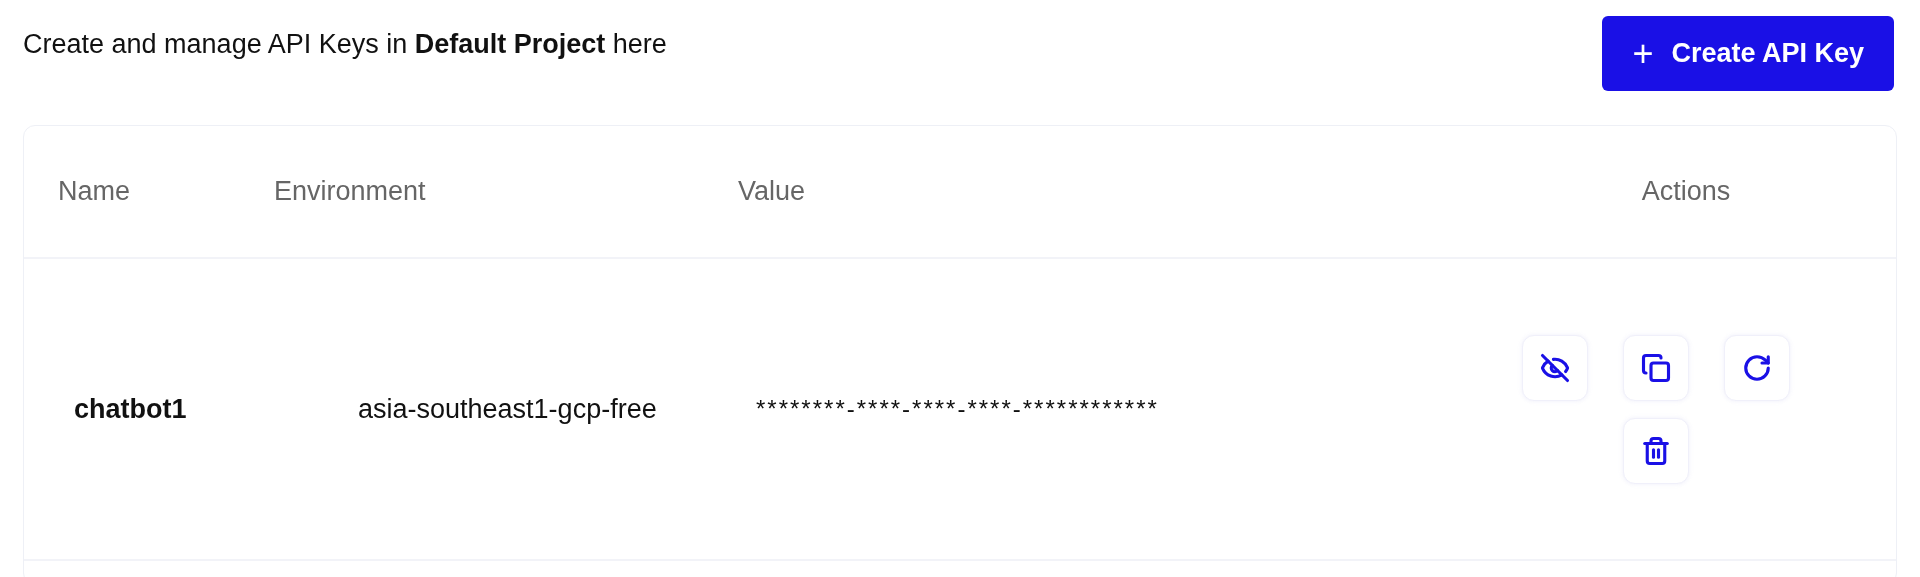  Describe the element at coordinates (1748, 53) in the screenshot. I see `create-api-key-button: + Create API Key` at that location.